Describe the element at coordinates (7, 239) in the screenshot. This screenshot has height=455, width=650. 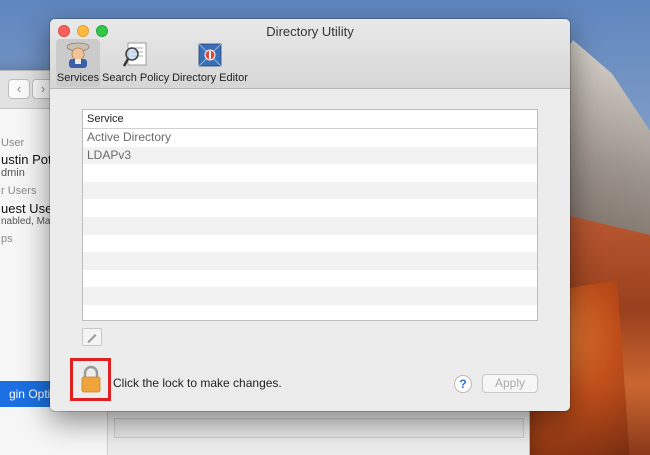
I see `groups-header: ps` at that location.